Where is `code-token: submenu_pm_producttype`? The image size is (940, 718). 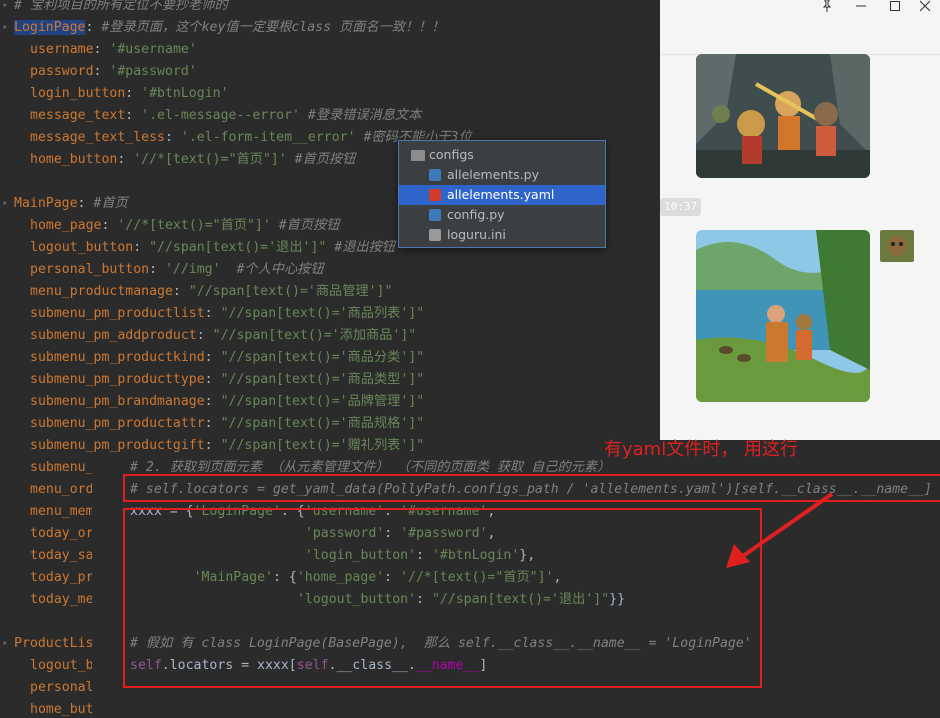 code-token: submenu_pm_producttype is located at coordinates (117, 379).